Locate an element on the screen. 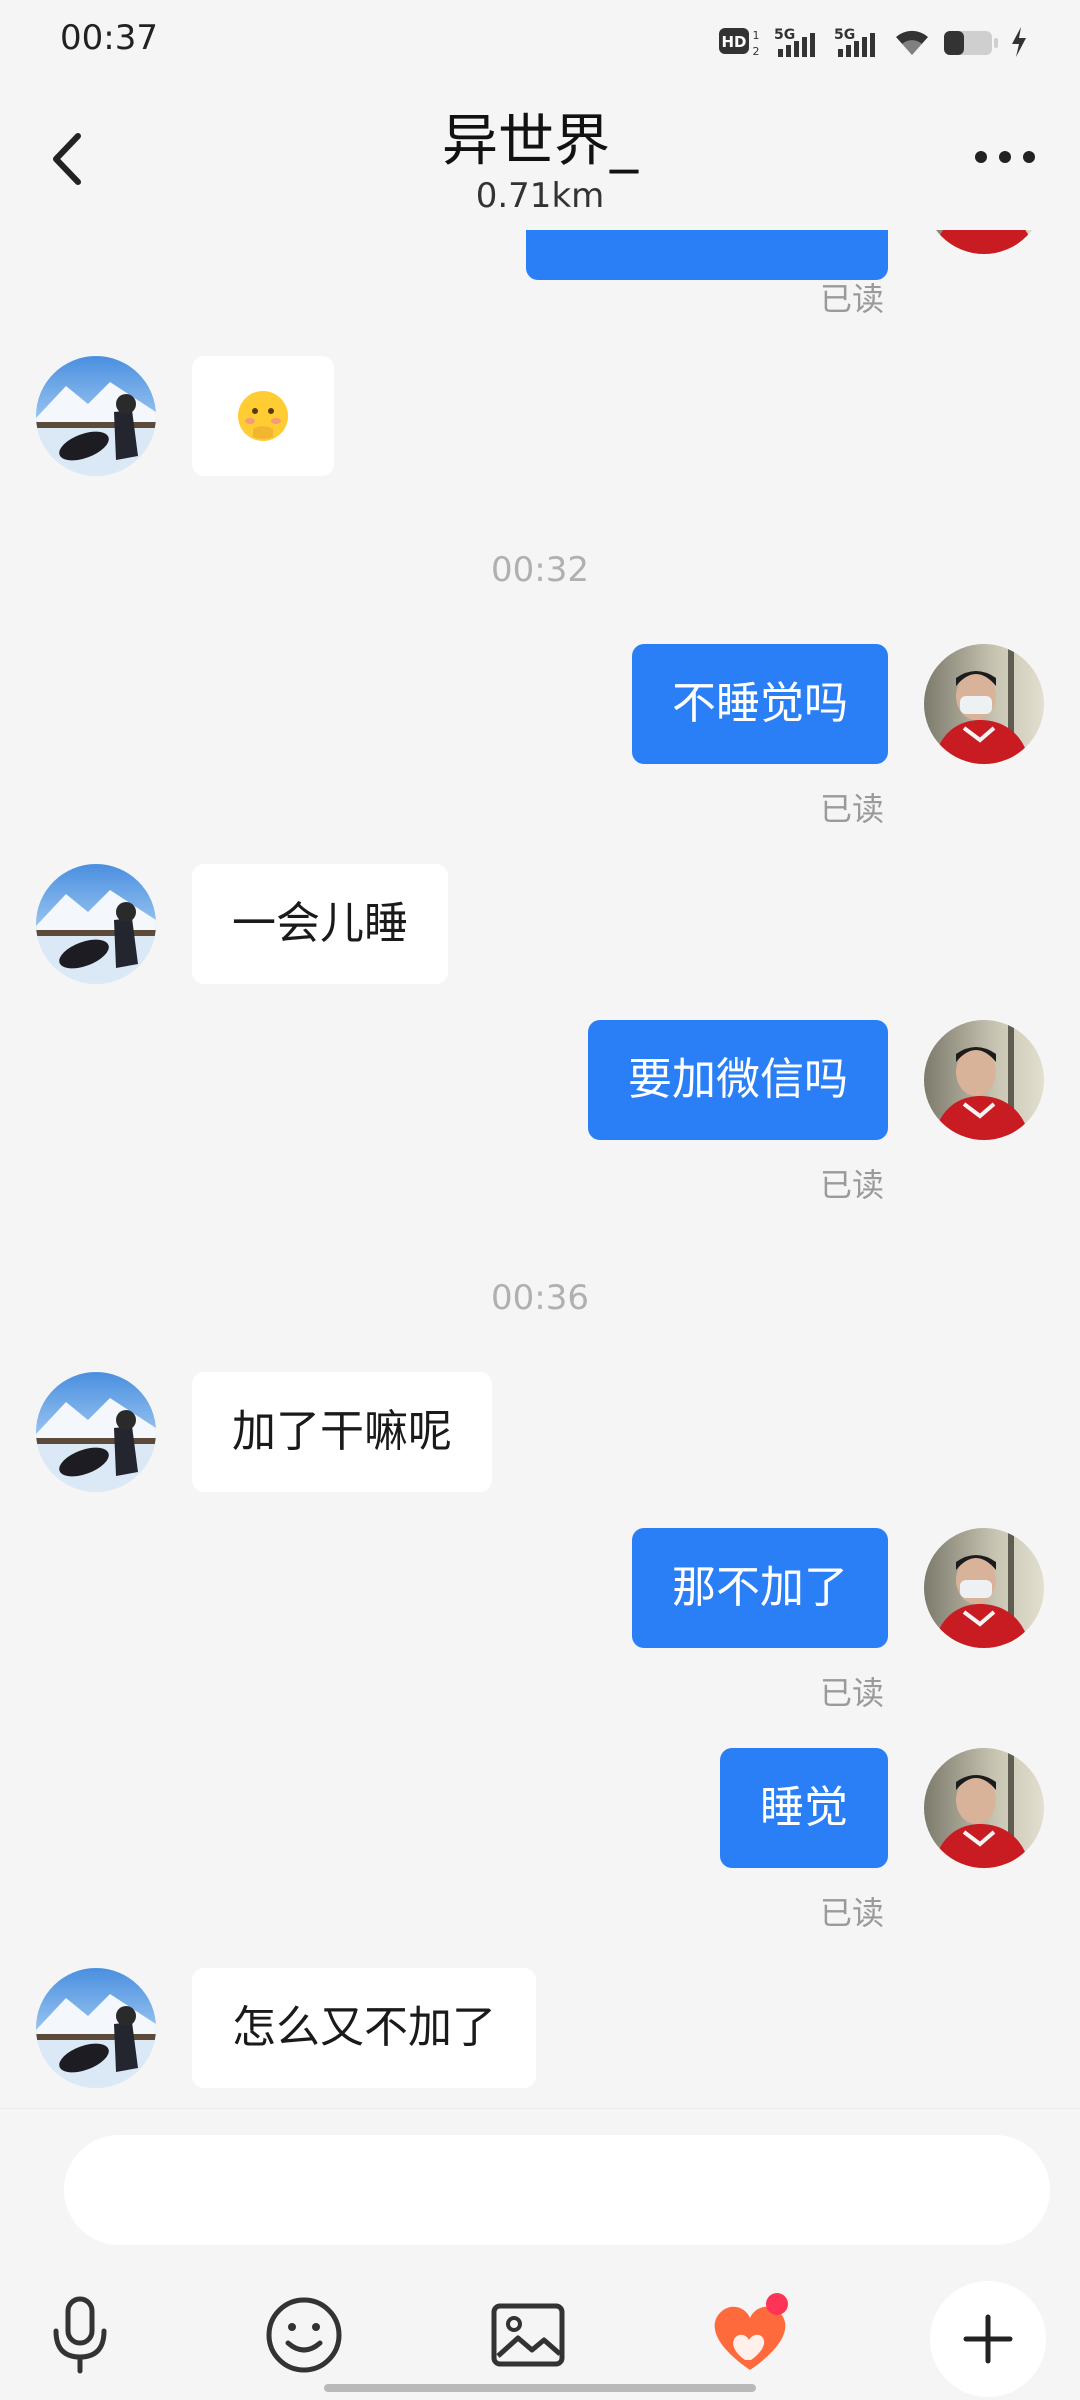 The height and width of the screenshot is (2400, 1080). status-time: 00:37 is located at coordinates (109, 38).